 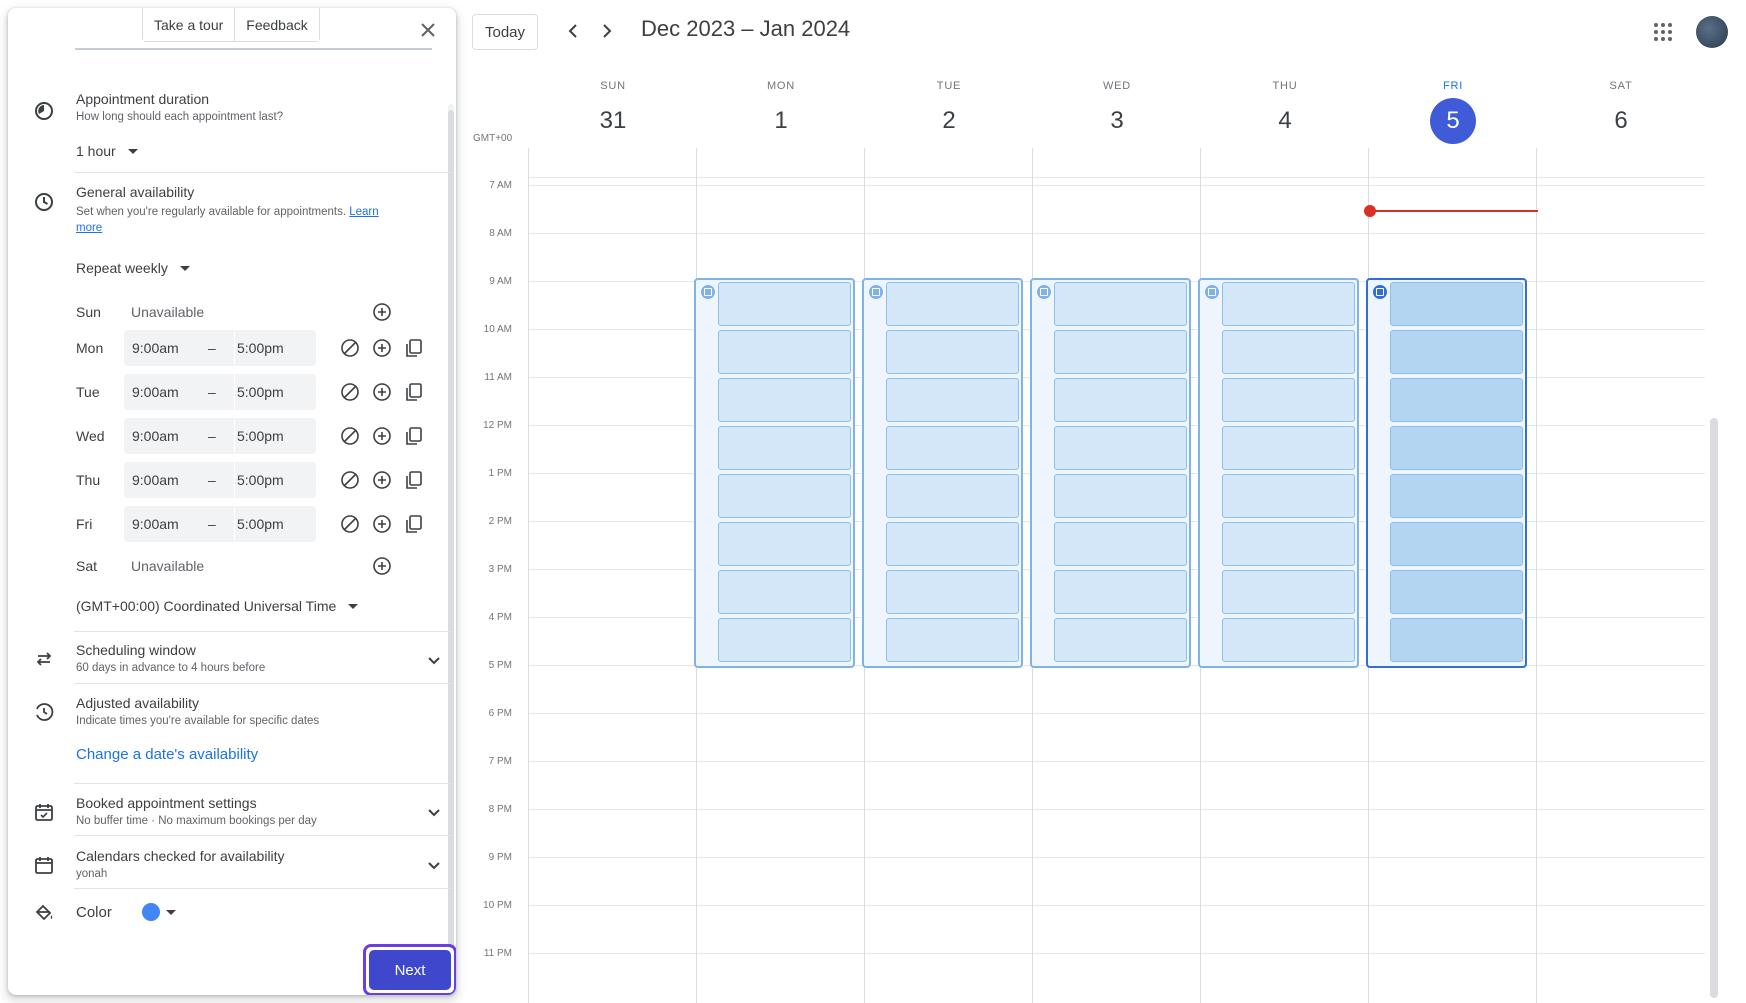 I want to click on close-icon, so click(x=428, y=30).